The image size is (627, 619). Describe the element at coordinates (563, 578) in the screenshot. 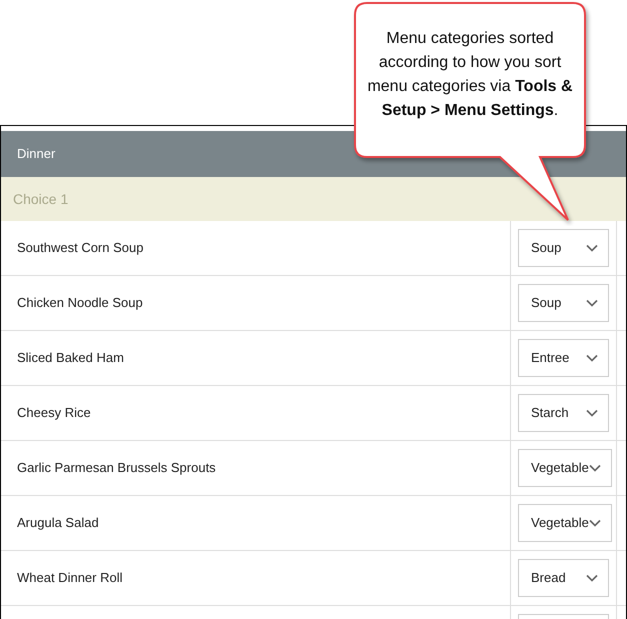

I see `category-dropdown: Bread` at that location.